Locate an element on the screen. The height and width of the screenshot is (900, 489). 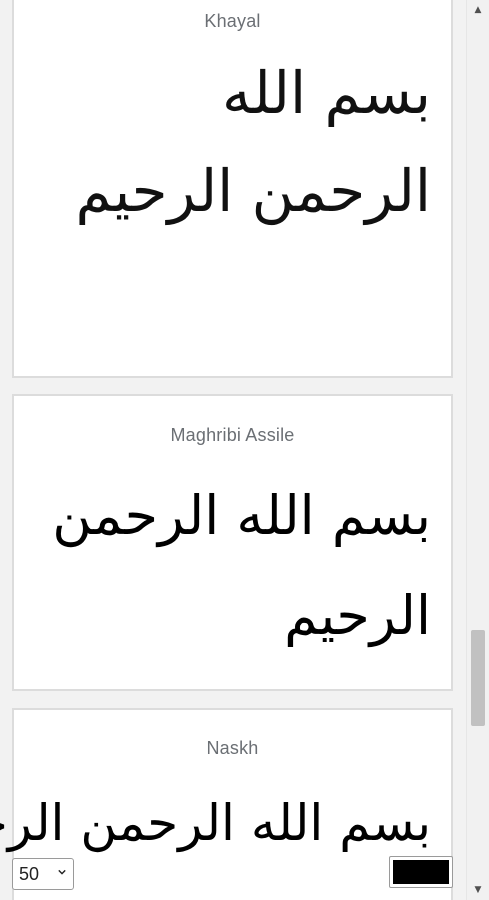
triangle-down-icon: ▼ is located at coordinates (478, 890).